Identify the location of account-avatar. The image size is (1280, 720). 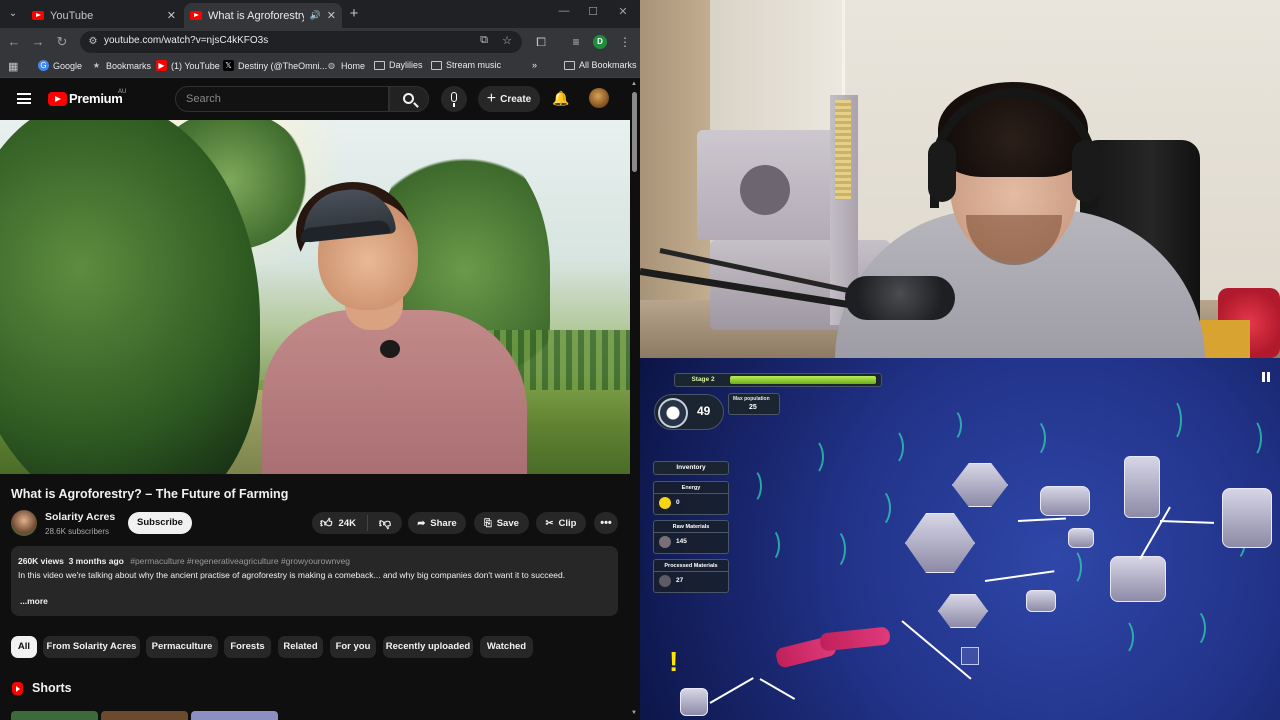
(599, 98).